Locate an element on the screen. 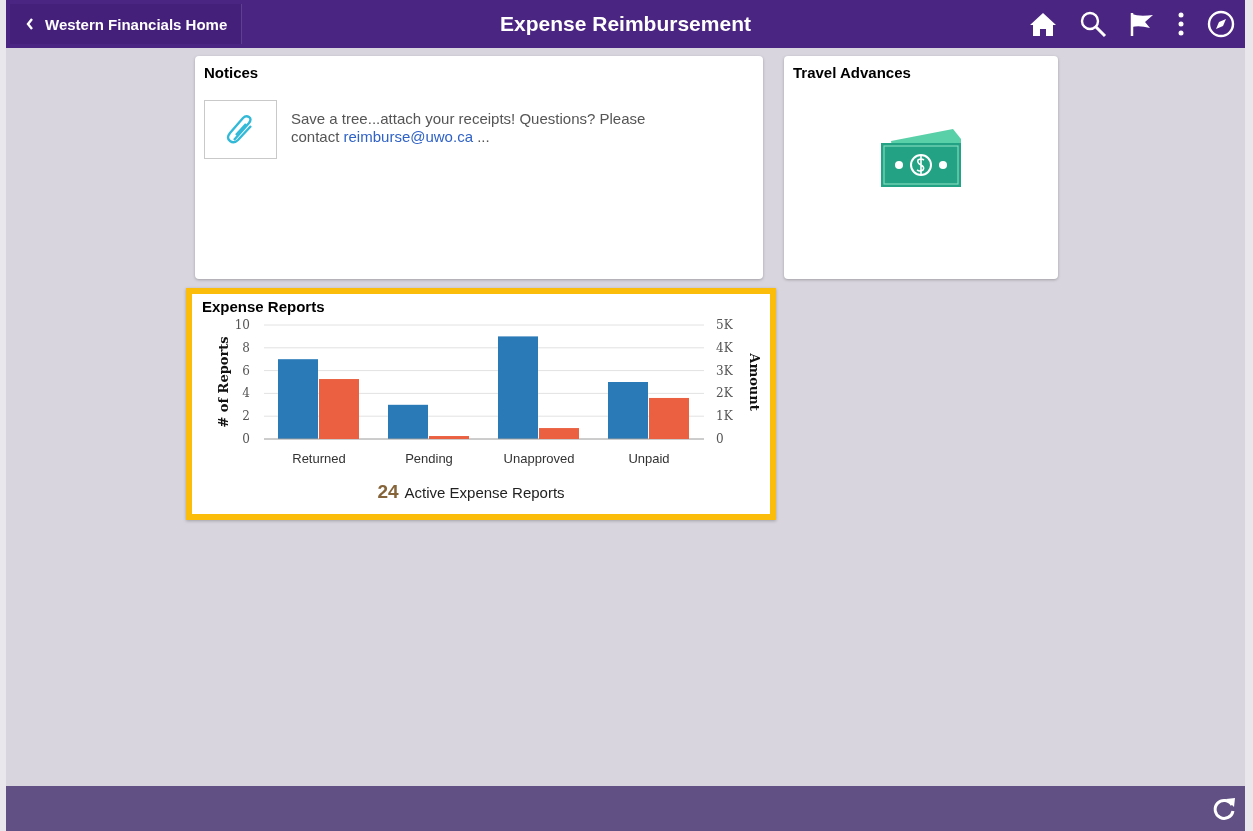 The image size is (1253, 831). refresh-icon is located at coordinates (1224, 808).